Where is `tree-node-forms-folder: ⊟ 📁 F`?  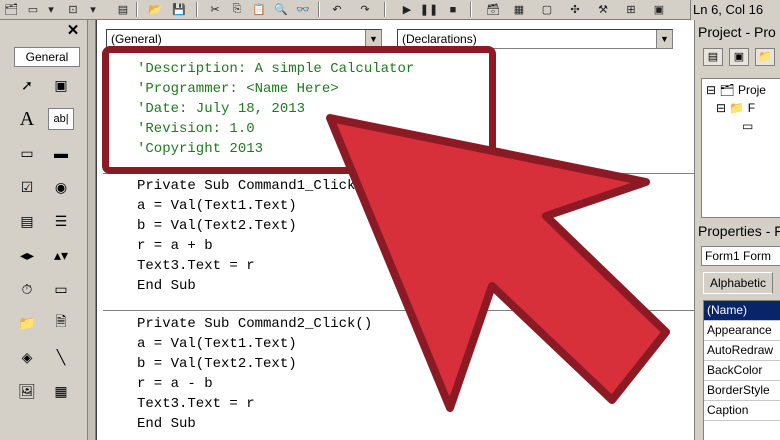 tree-node-forms-folder: ⊟ 📁 F is located at coordinates (735, 108).